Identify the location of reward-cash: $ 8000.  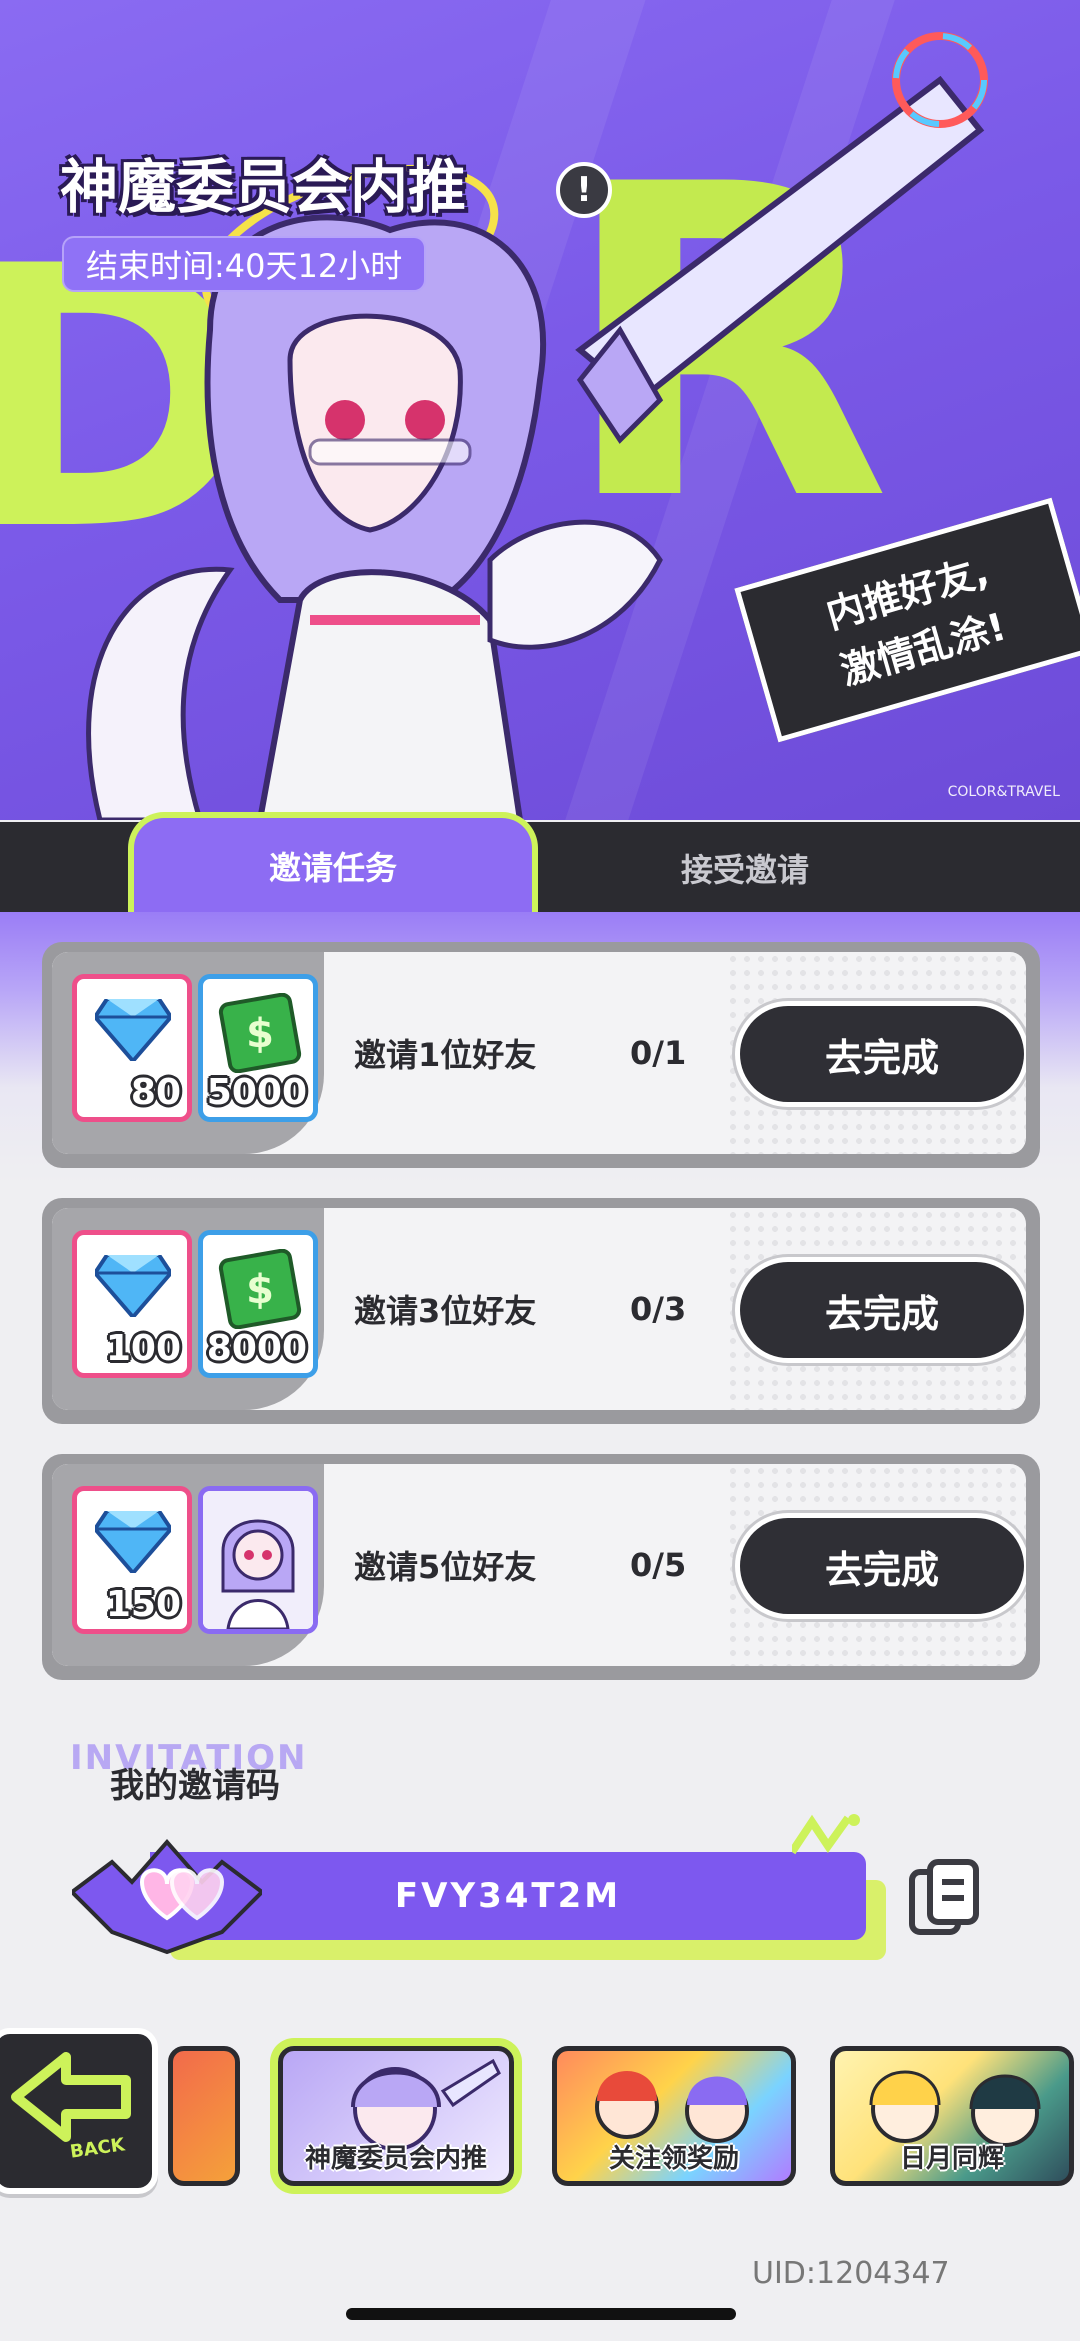
(258, 1304).